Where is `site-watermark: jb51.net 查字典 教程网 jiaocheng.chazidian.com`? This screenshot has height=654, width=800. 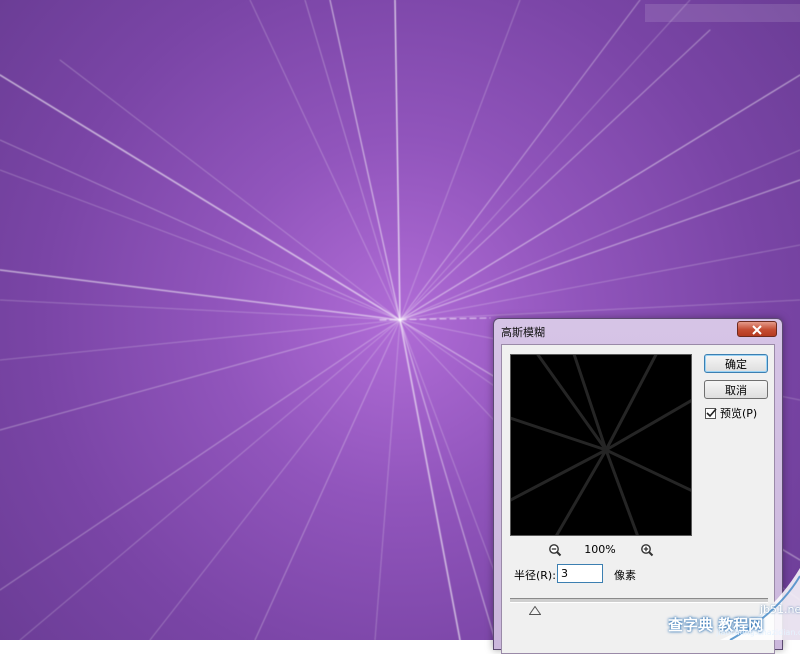 site-watermark: jb51.net 查字典 教程网 jiaocheng.chazidian.com is located at coordinates (730, 604).